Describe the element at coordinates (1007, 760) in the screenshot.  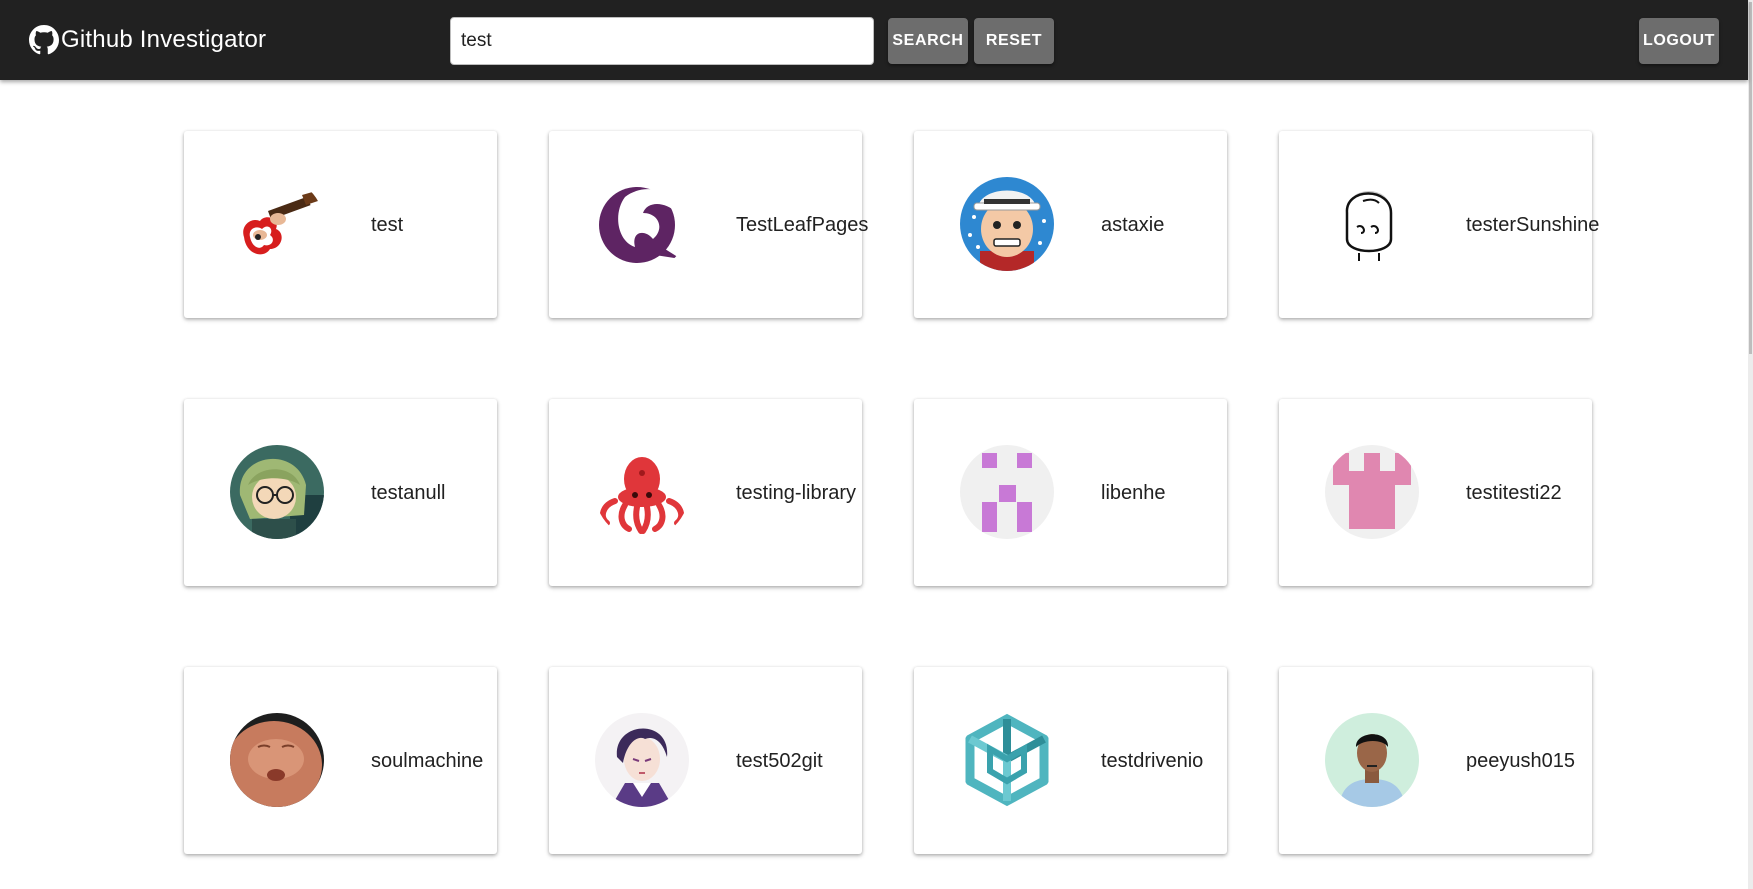
I see `cube-logo-avatar` at that location.